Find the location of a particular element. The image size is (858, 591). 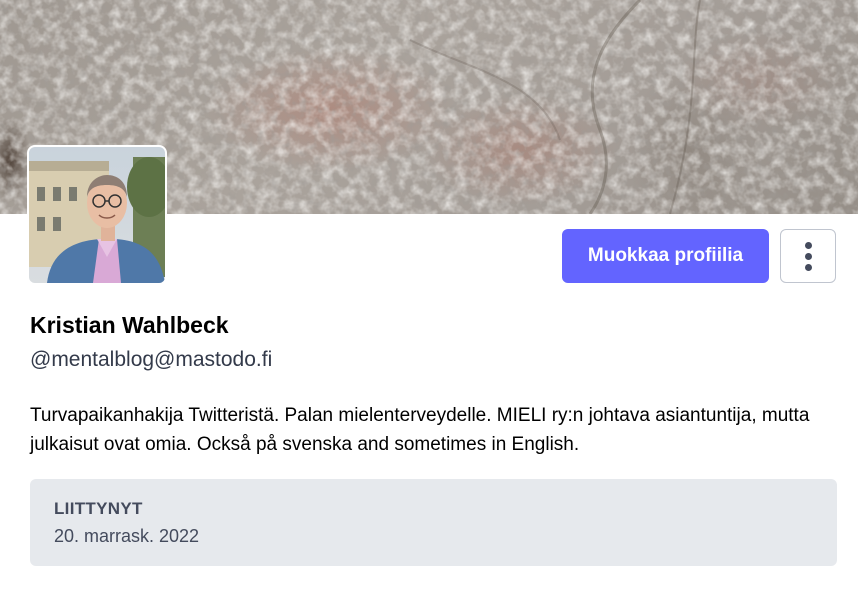

more-options-button is located at coordinates (808, 256).